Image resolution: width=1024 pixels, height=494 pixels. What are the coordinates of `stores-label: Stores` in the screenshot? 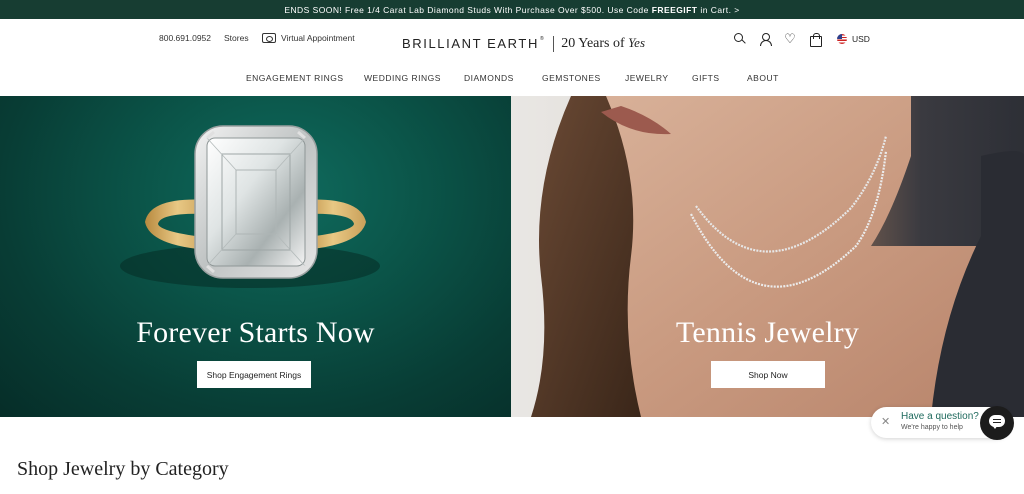 It's located at (236, 38).